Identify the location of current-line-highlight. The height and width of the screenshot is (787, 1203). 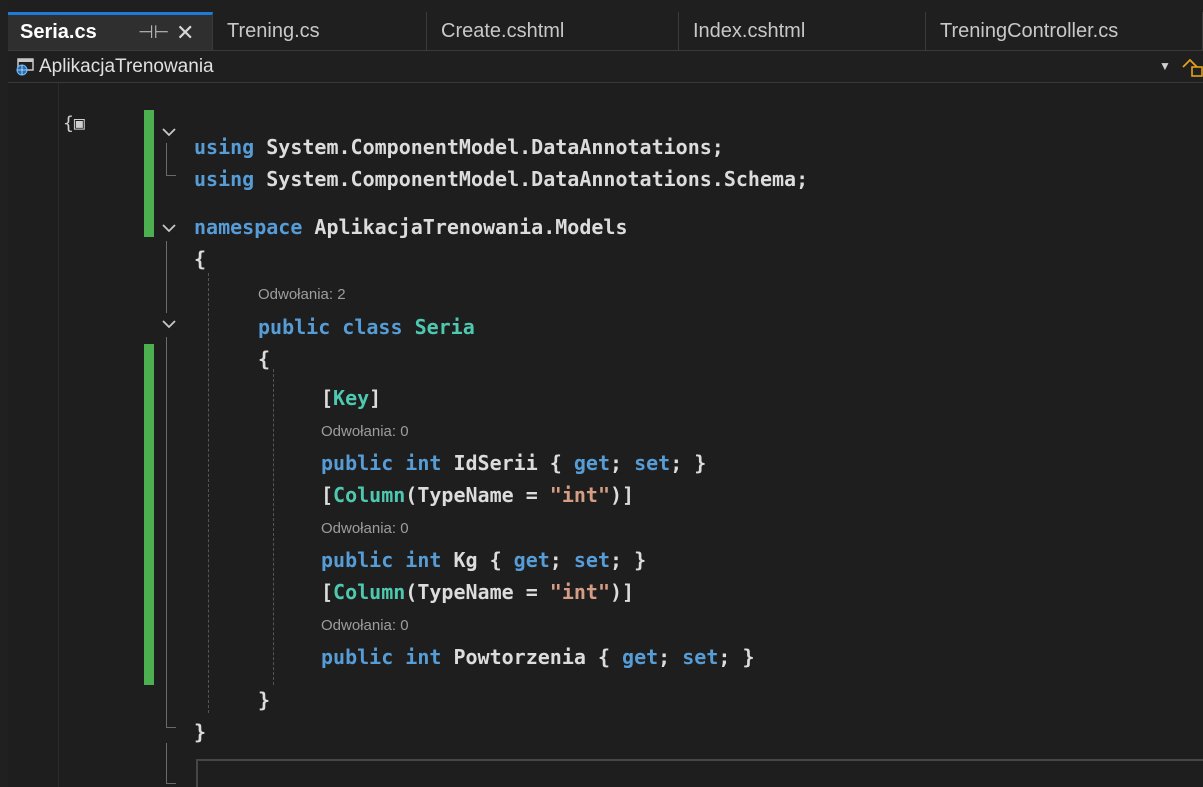
(699, 773).